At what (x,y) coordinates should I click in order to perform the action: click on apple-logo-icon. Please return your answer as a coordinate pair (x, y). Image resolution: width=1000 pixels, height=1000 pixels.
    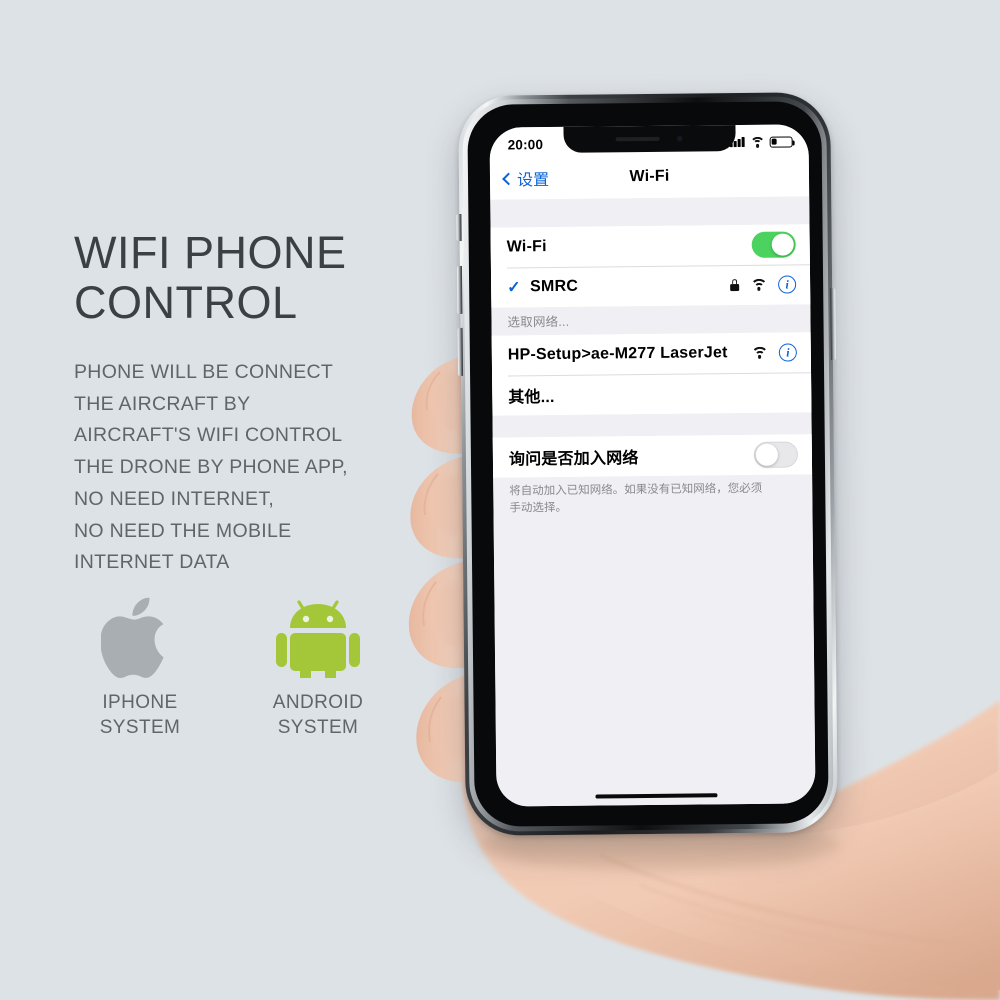
    Looking at the image, I should click on (140, 637).